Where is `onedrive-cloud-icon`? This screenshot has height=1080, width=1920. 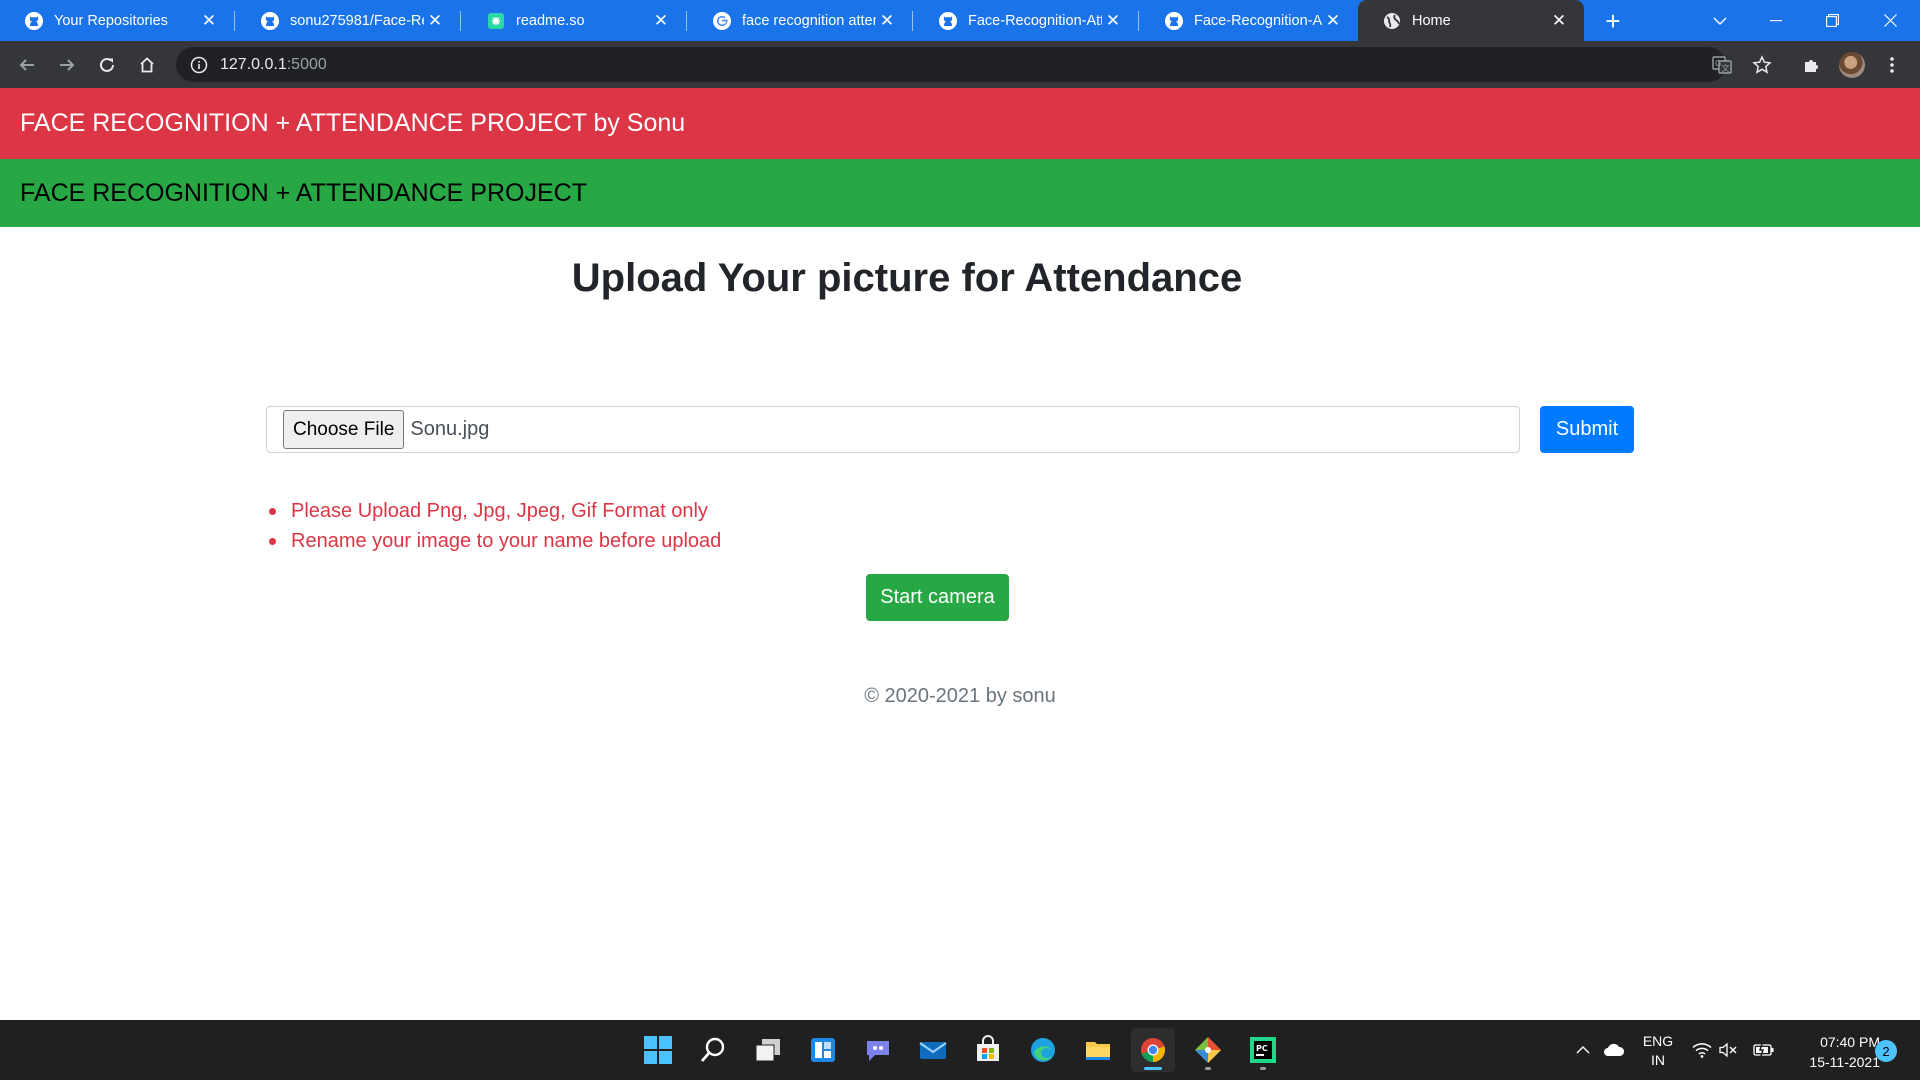
onedrive-cloud-icon is located at coordinates (1614, 1050).